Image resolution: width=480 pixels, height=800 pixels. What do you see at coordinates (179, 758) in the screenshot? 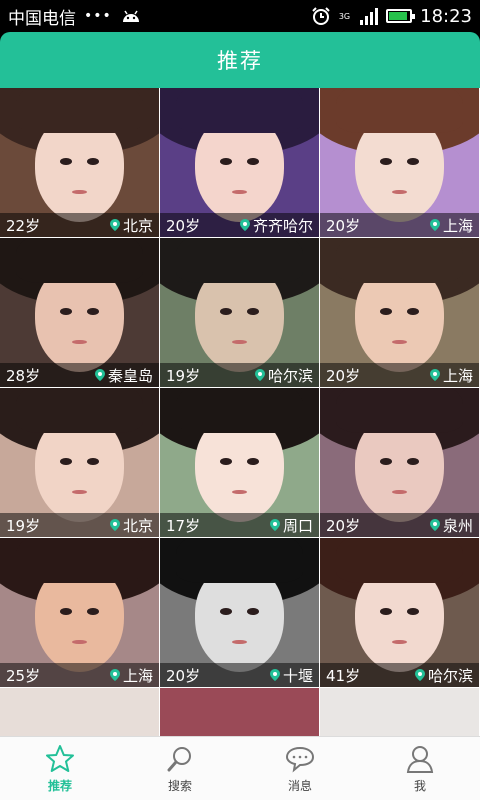
I see `search-icon` at bounding box center [179, 758].